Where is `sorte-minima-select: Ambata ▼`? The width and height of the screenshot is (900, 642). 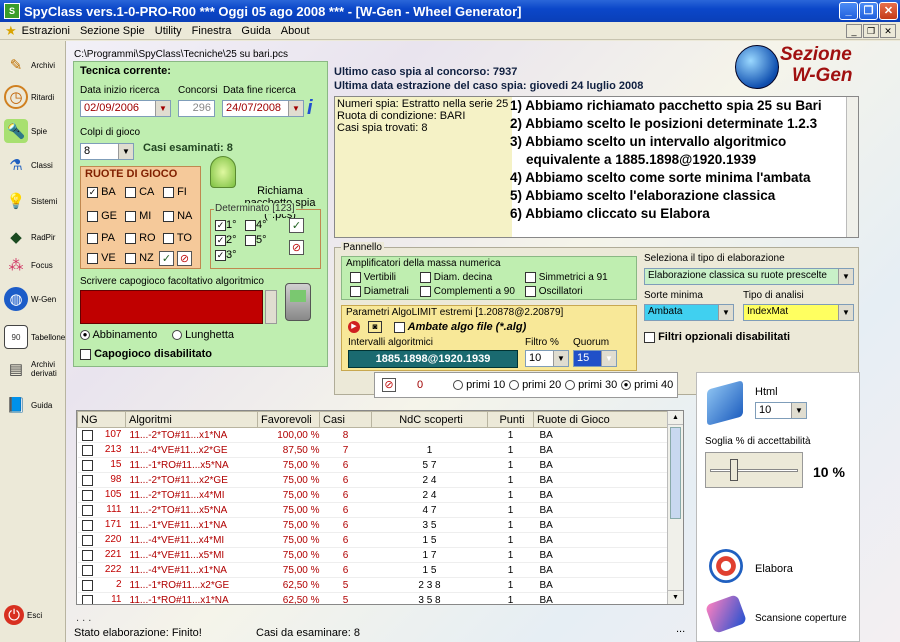
sorte-minima-select: Ambata ▼ is located at coordinates (689, 312).